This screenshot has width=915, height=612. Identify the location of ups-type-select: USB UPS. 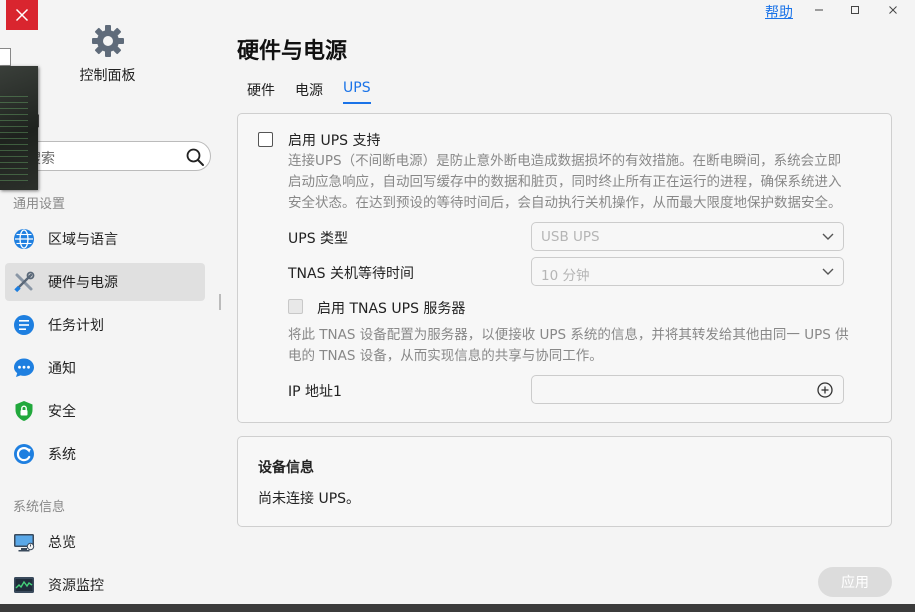
(687, 236).